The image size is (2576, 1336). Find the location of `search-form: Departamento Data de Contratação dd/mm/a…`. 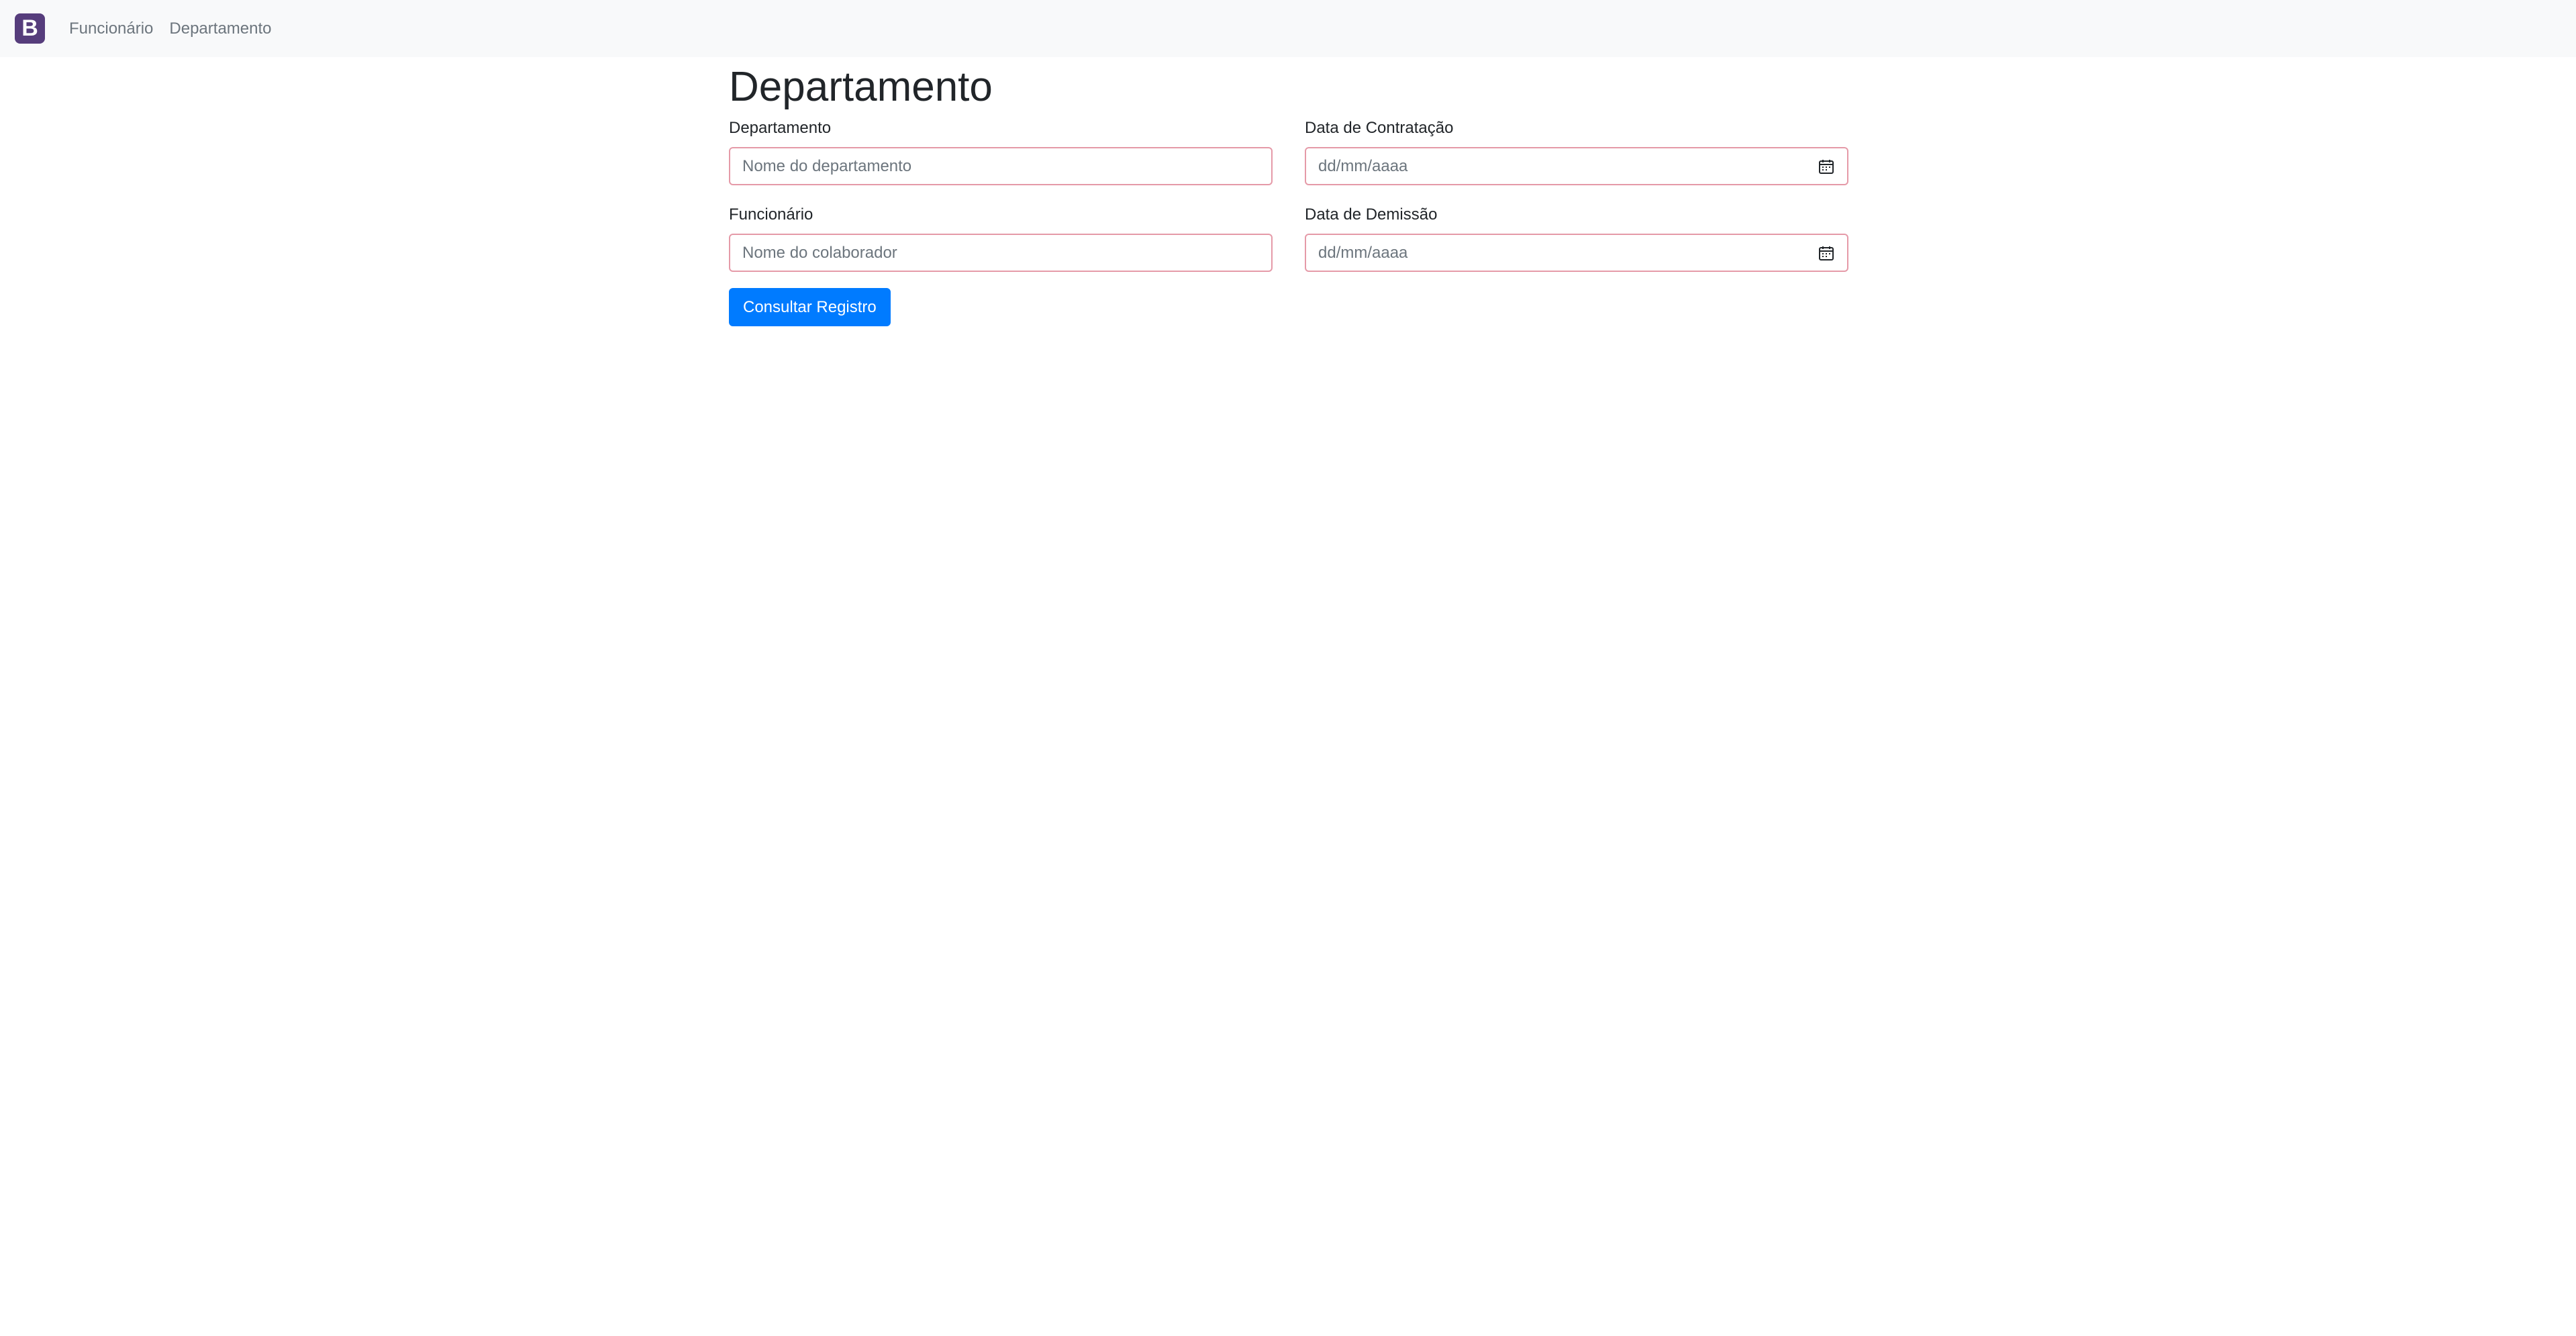

search-form: Departamento Data de Contratação dd/mm/a… is located at coordinates (1288, 219).